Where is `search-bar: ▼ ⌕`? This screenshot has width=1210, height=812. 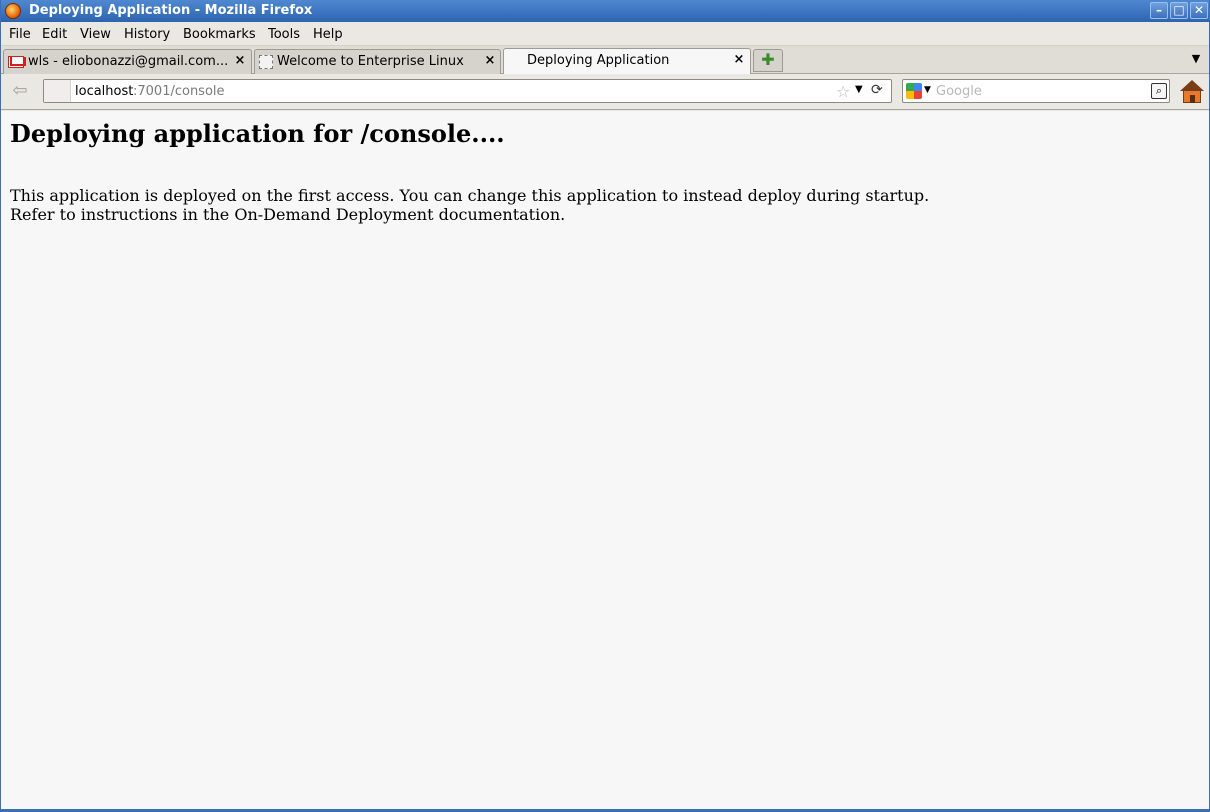 search-bar: ▼ ⌕ is located at coordinates (1036, 91).